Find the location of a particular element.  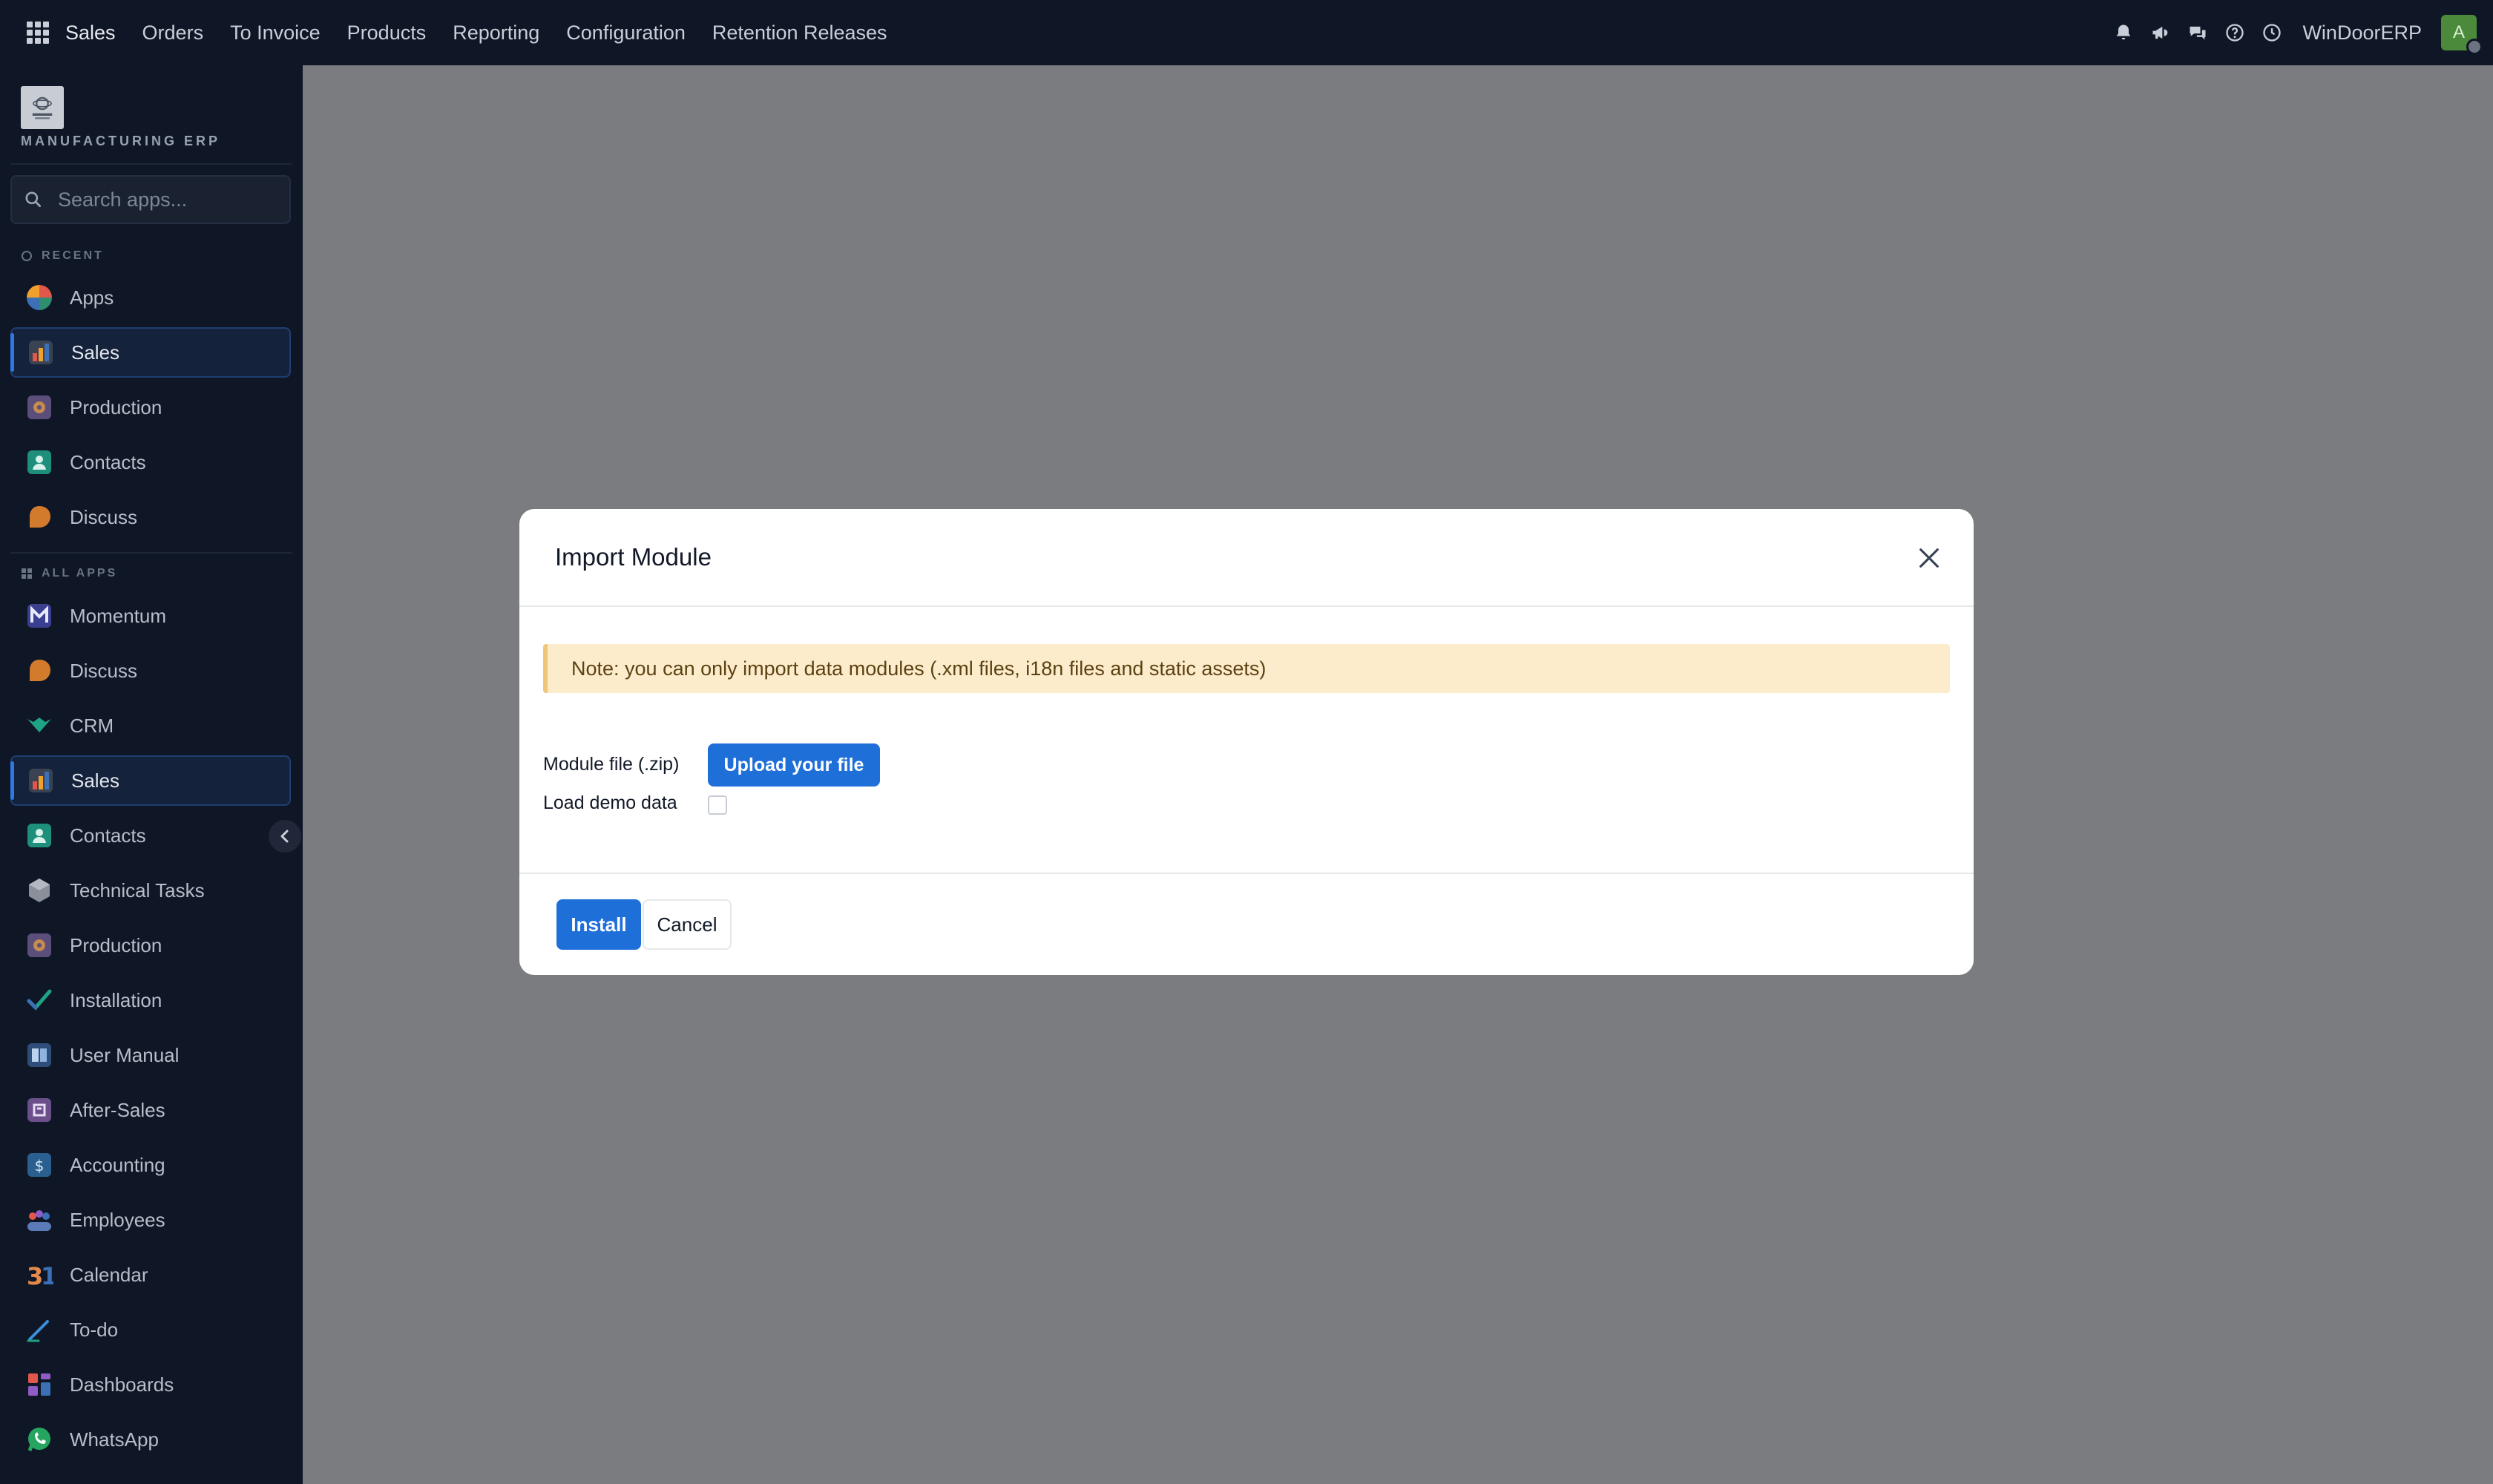

employees-icon is located at coordinates (39, 1220).